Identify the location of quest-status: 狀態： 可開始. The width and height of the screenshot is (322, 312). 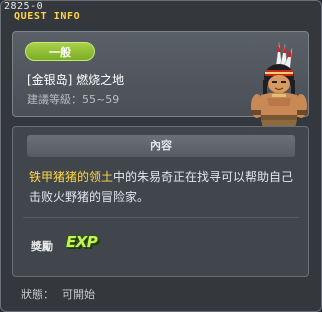
(58, 294).